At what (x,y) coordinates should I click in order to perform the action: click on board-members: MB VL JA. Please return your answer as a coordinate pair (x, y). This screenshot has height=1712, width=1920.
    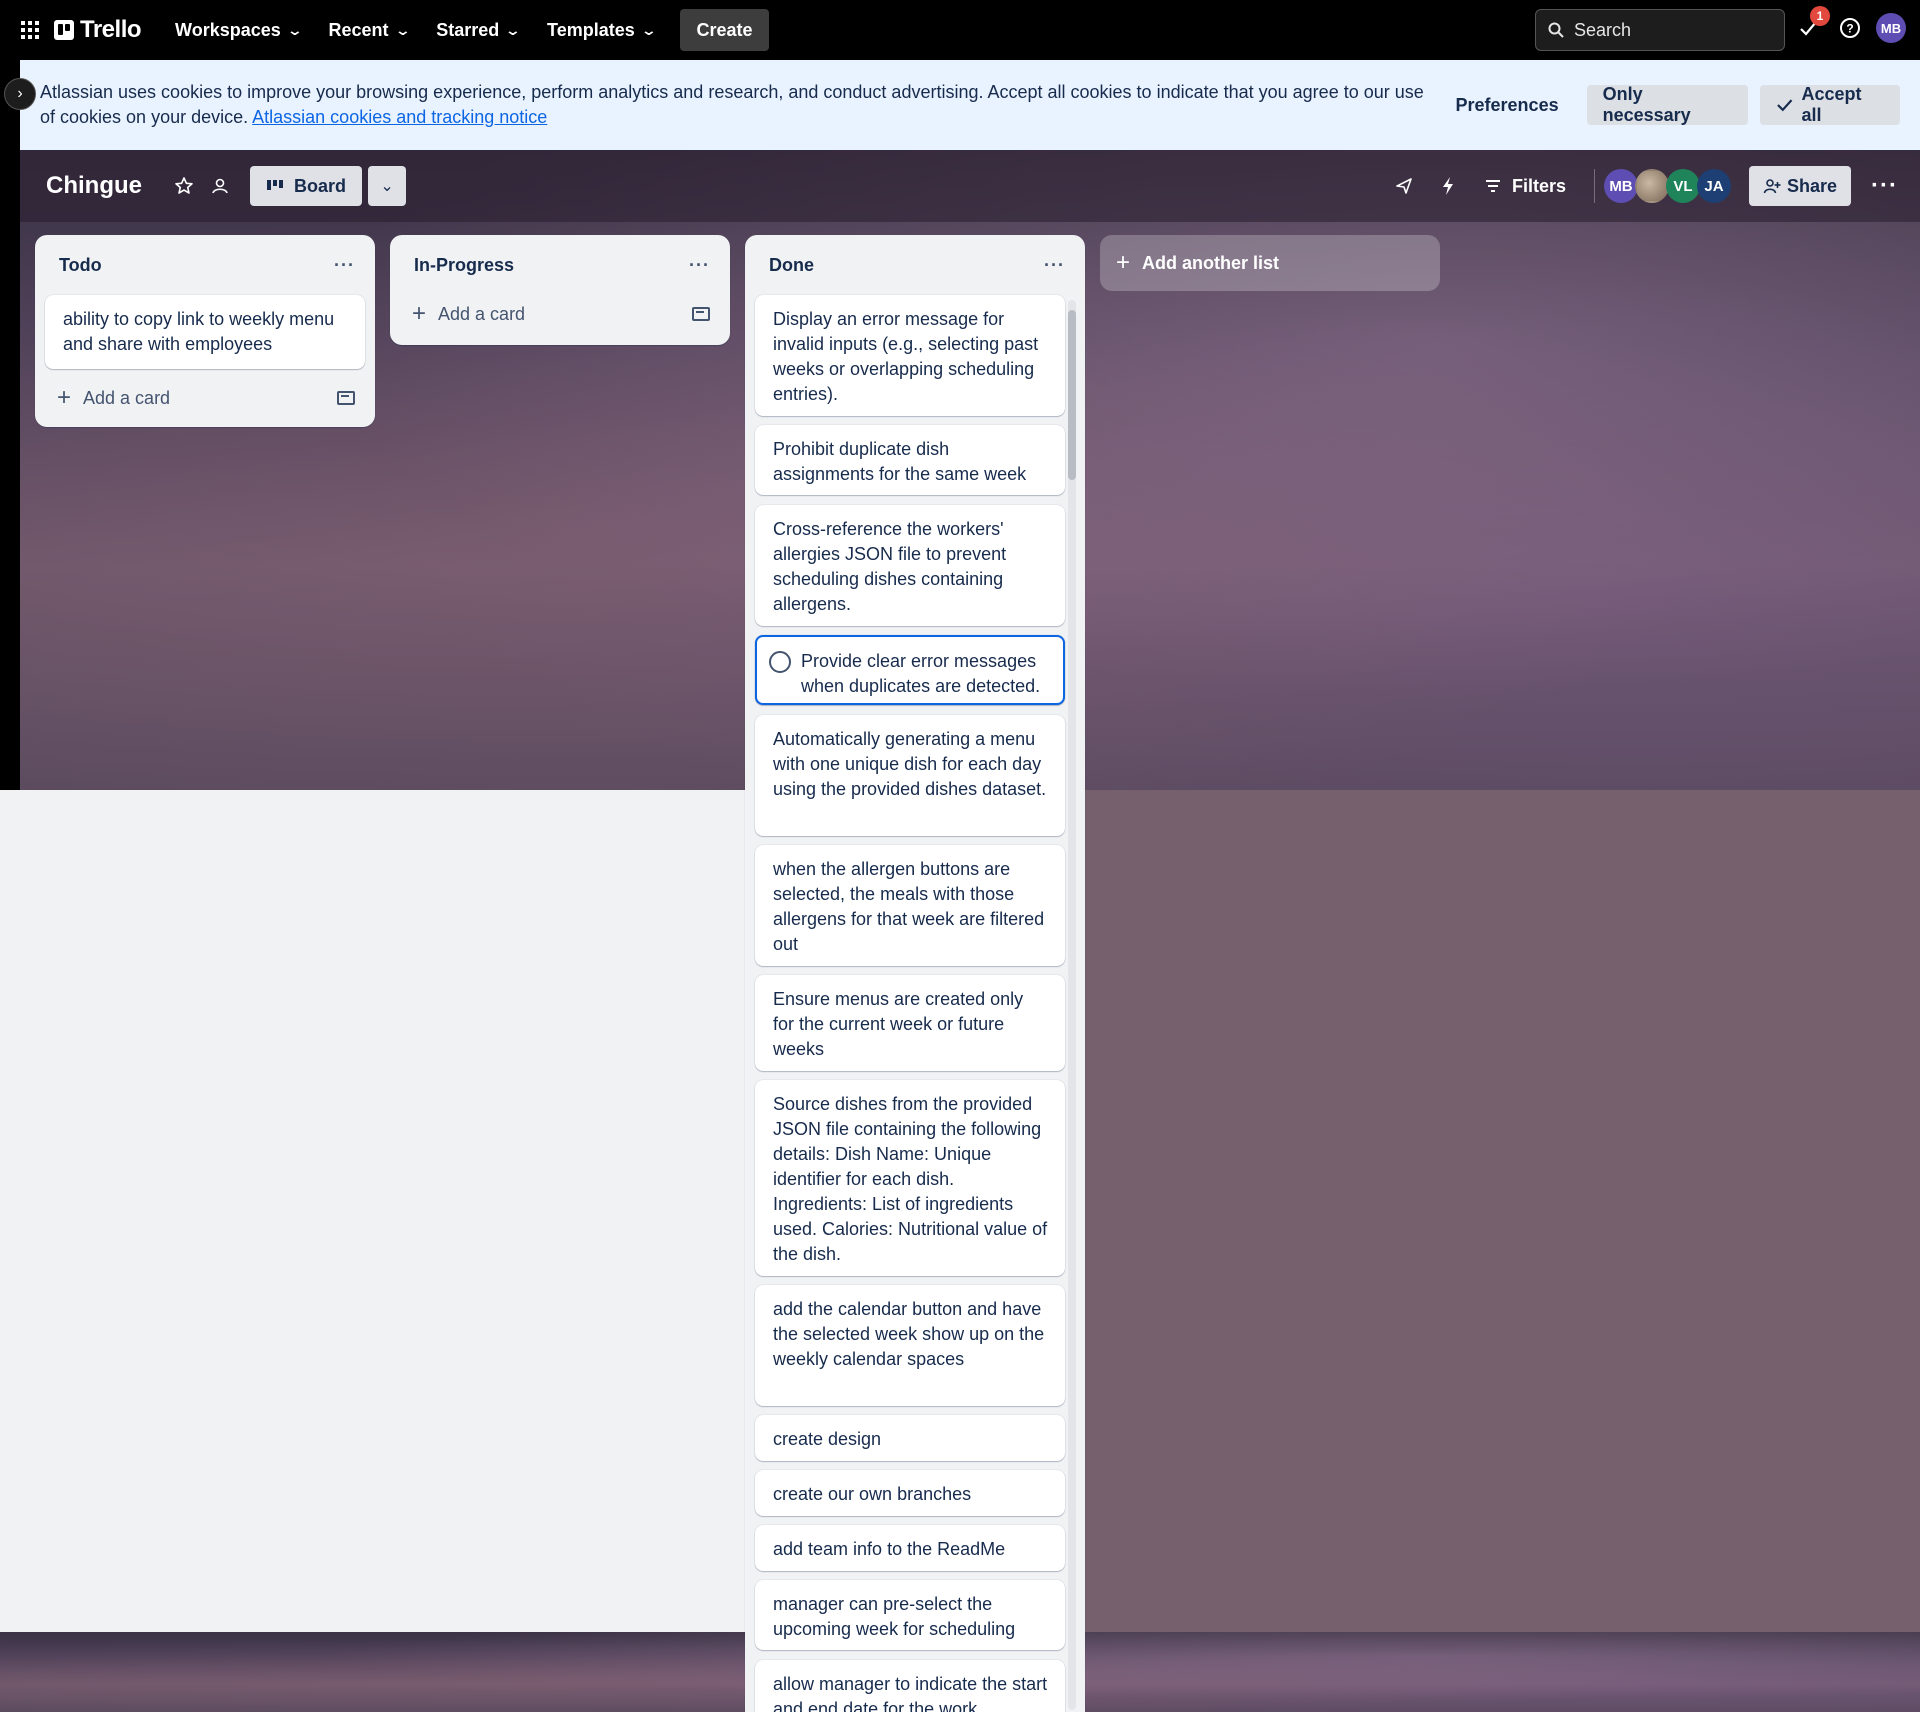
    Looking at the image, I should click on (1662, 186).